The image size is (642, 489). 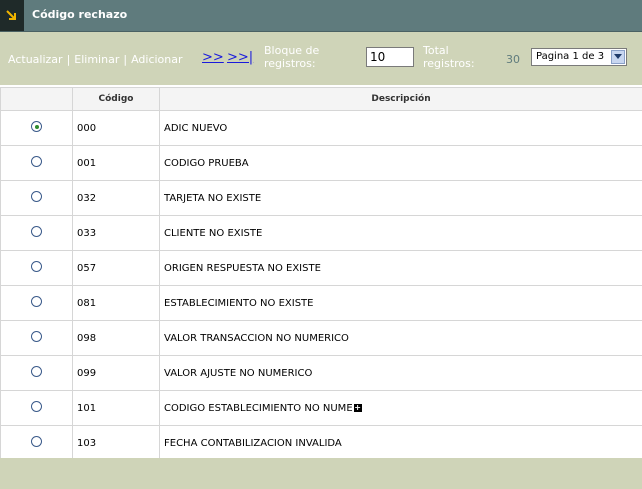 I want to click on table-row: 099 VALOR AJUSTE NO NUMERICO, so click(x=321, y=373).